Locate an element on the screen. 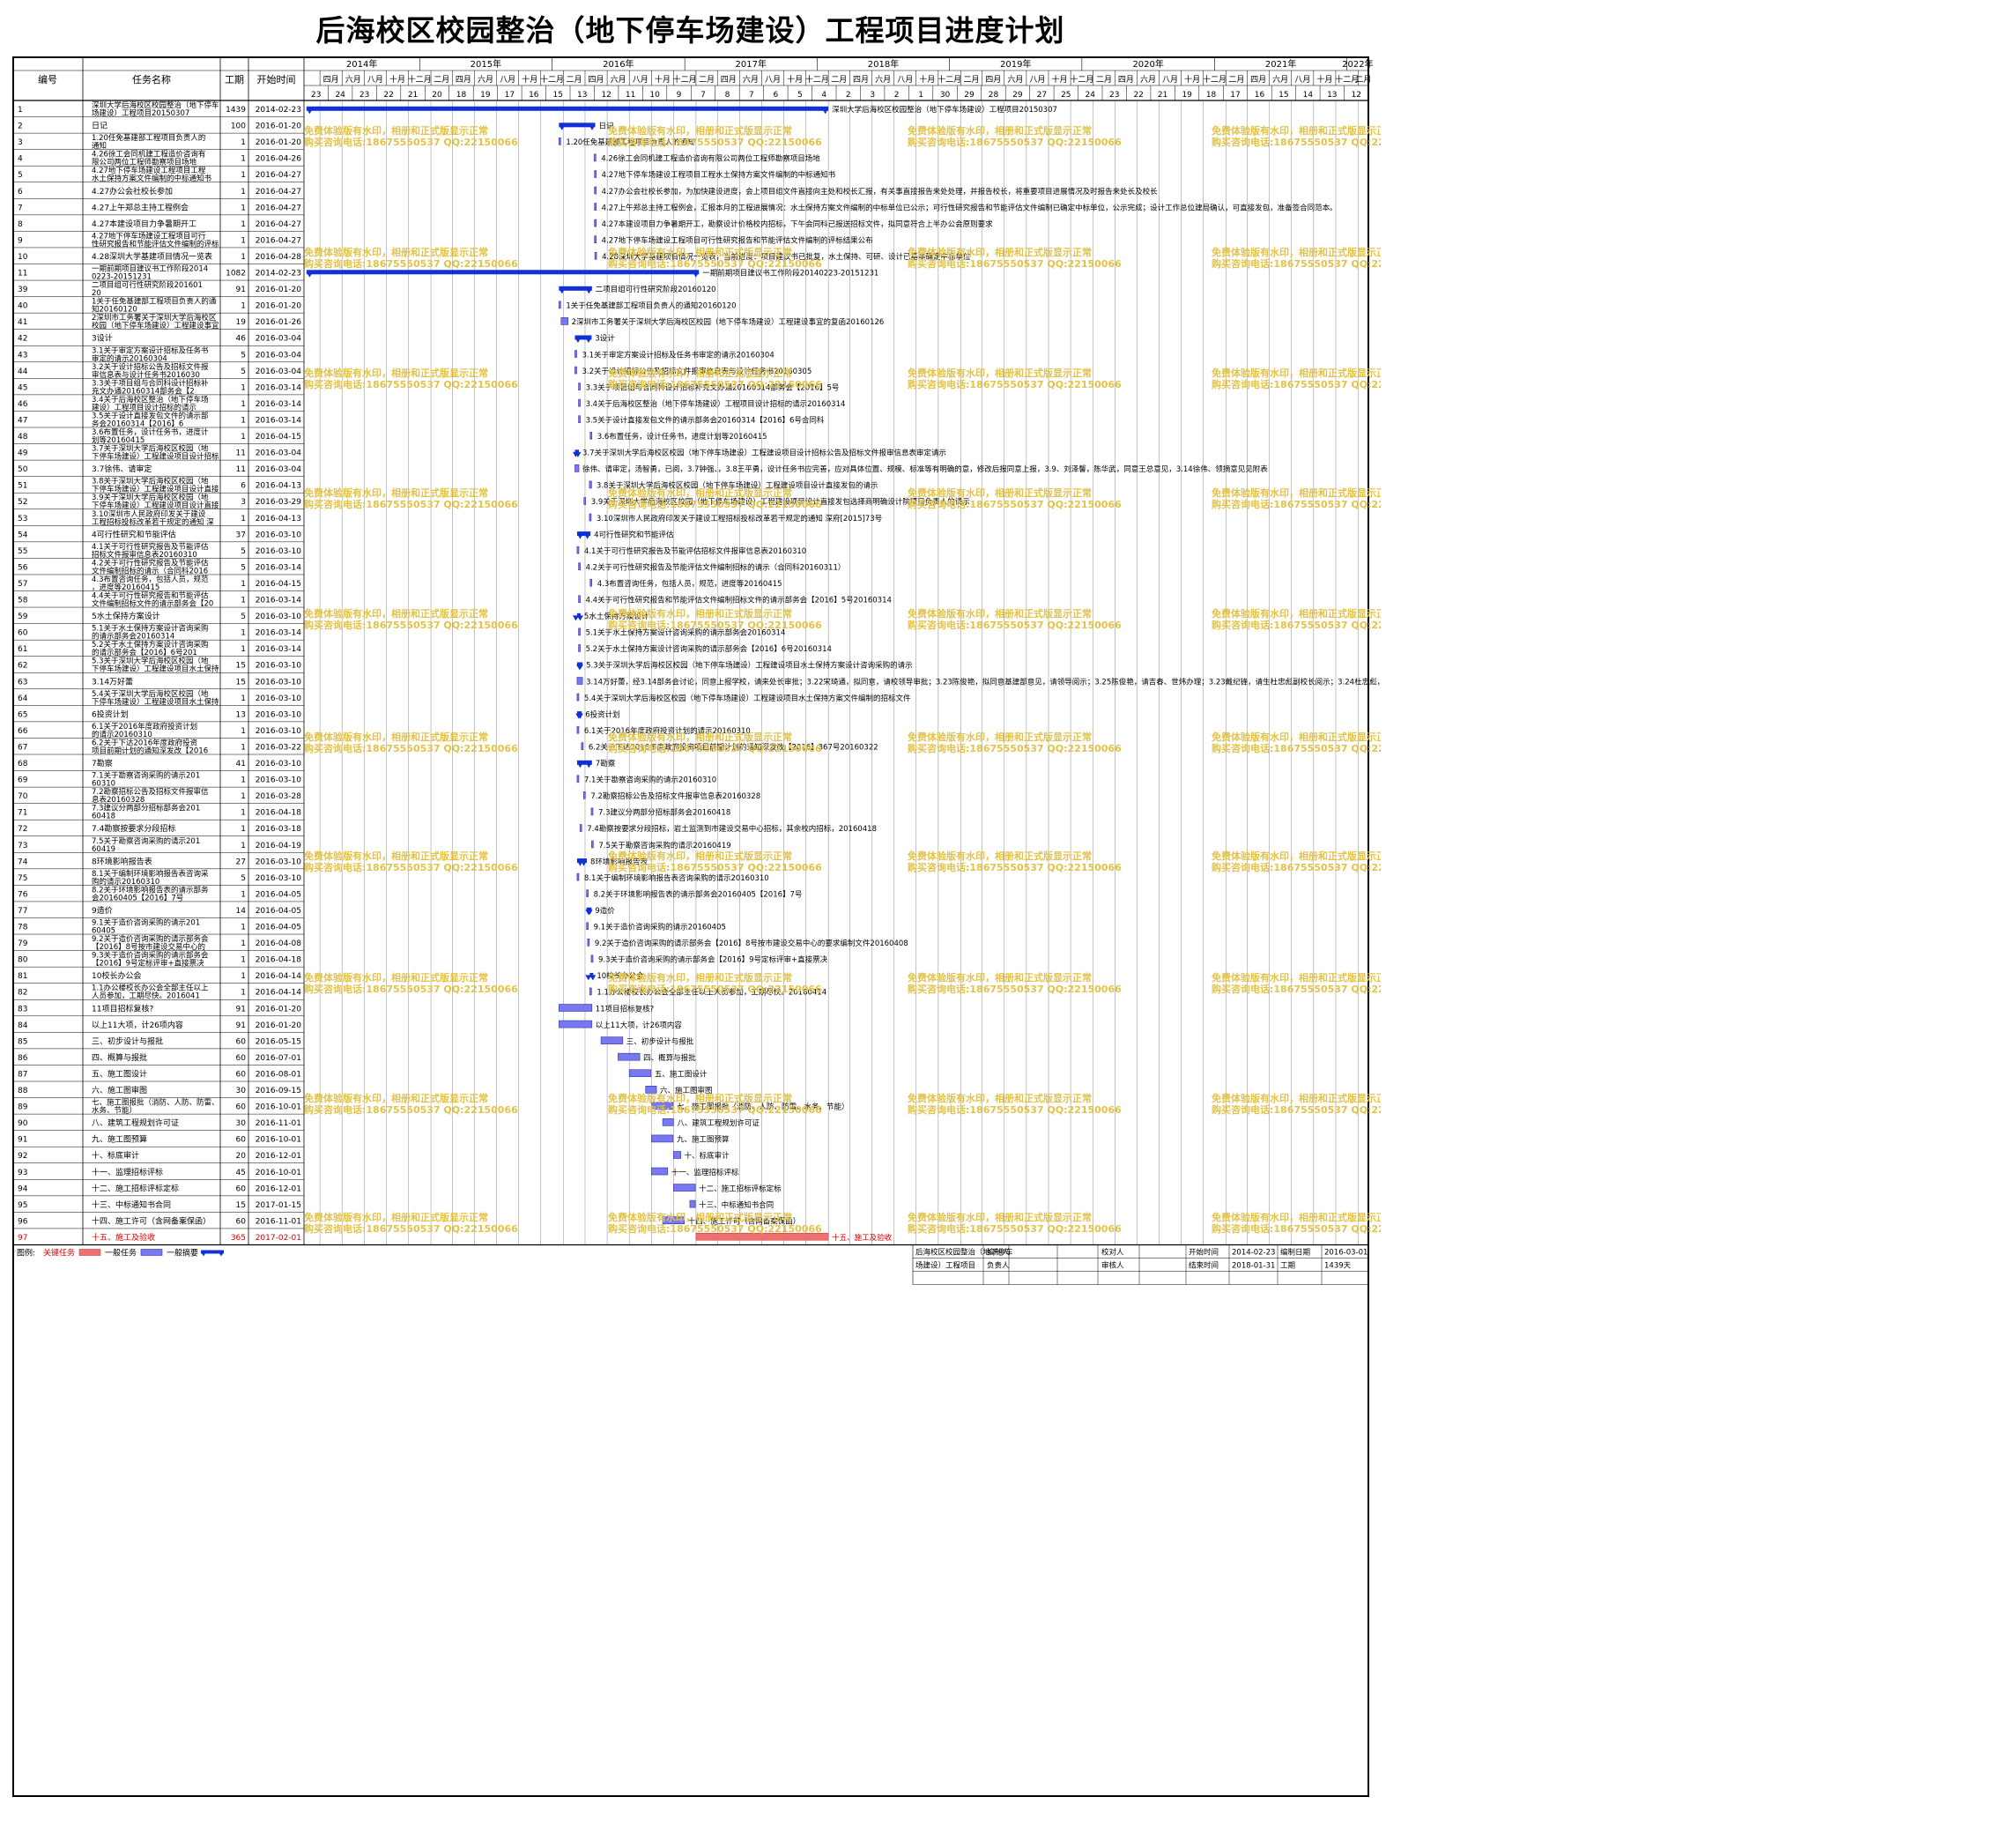  row-task-name: 6投资计划 is located at coordinates (110, 714).